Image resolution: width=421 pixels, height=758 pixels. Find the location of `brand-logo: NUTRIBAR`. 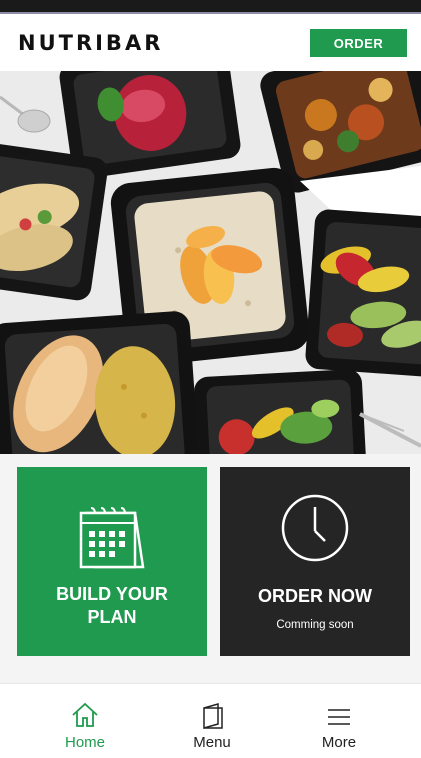

brand-logo: NUTRIBAR is located at coordinates (91, 43).